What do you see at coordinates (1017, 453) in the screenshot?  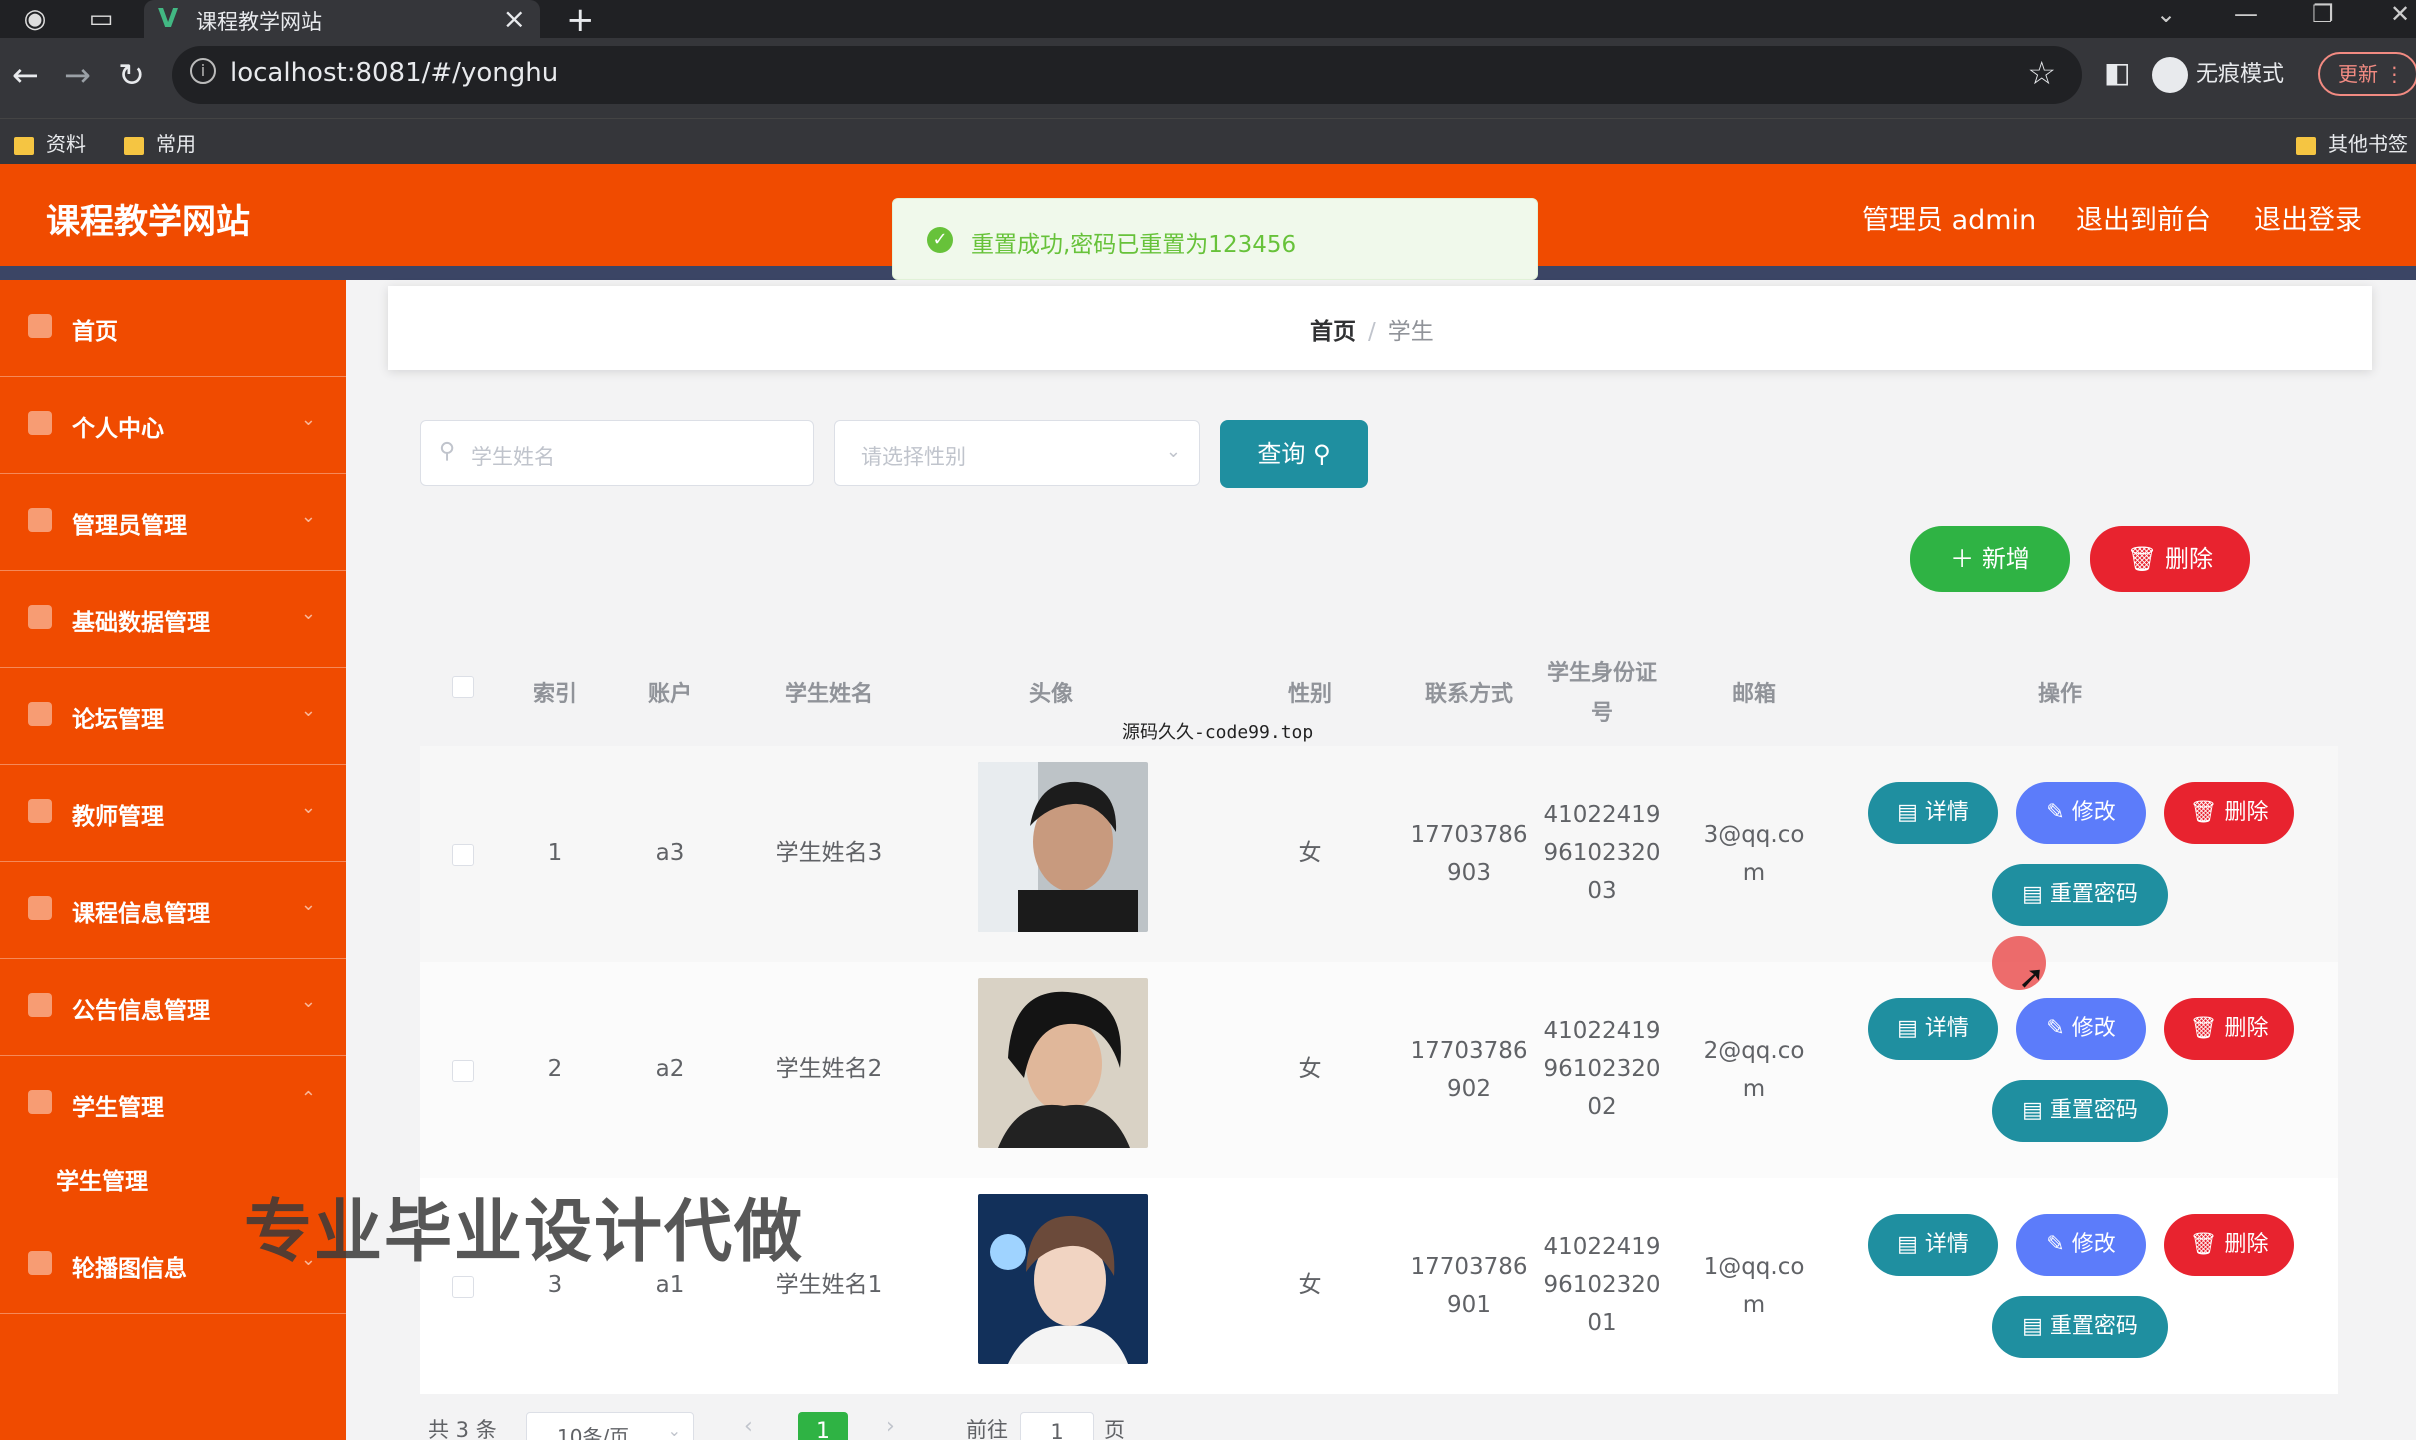 I see `gender-select: 请选择性别 ⌄` at bounding box center [1017, 453].